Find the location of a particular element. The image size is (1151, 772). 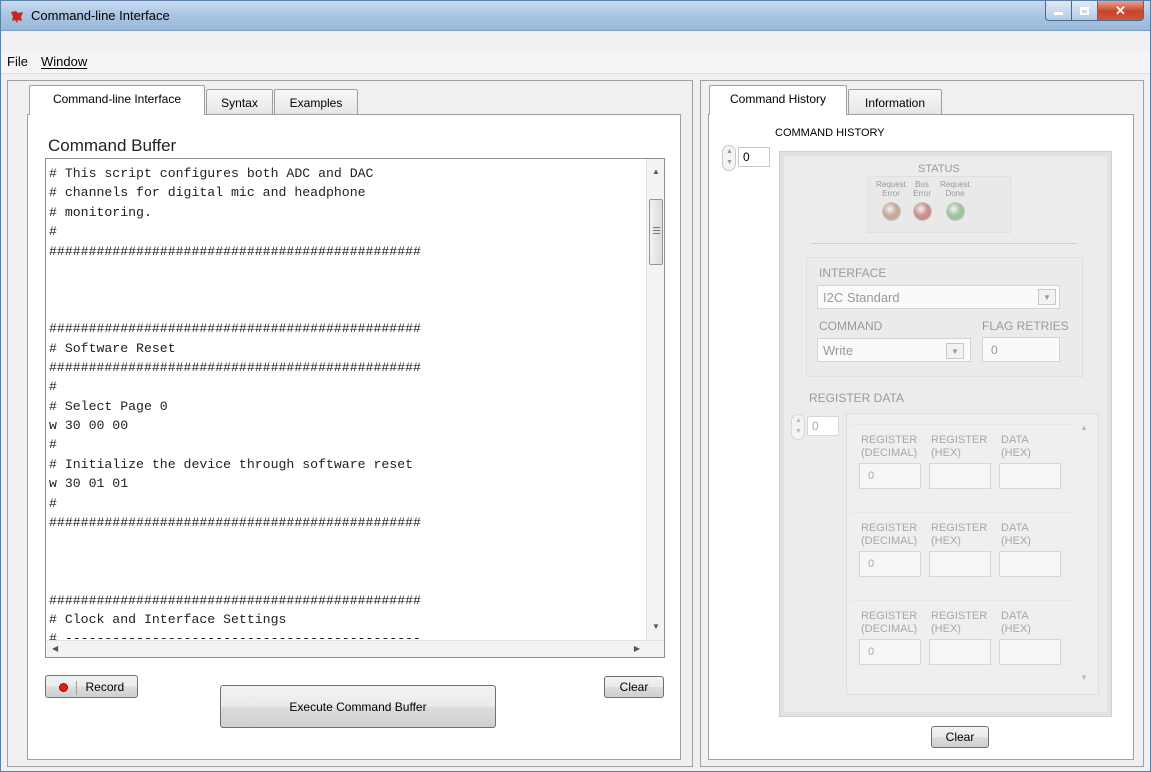

history-index-stepper: ▲ ▼ is located at coordinates (729, 158).